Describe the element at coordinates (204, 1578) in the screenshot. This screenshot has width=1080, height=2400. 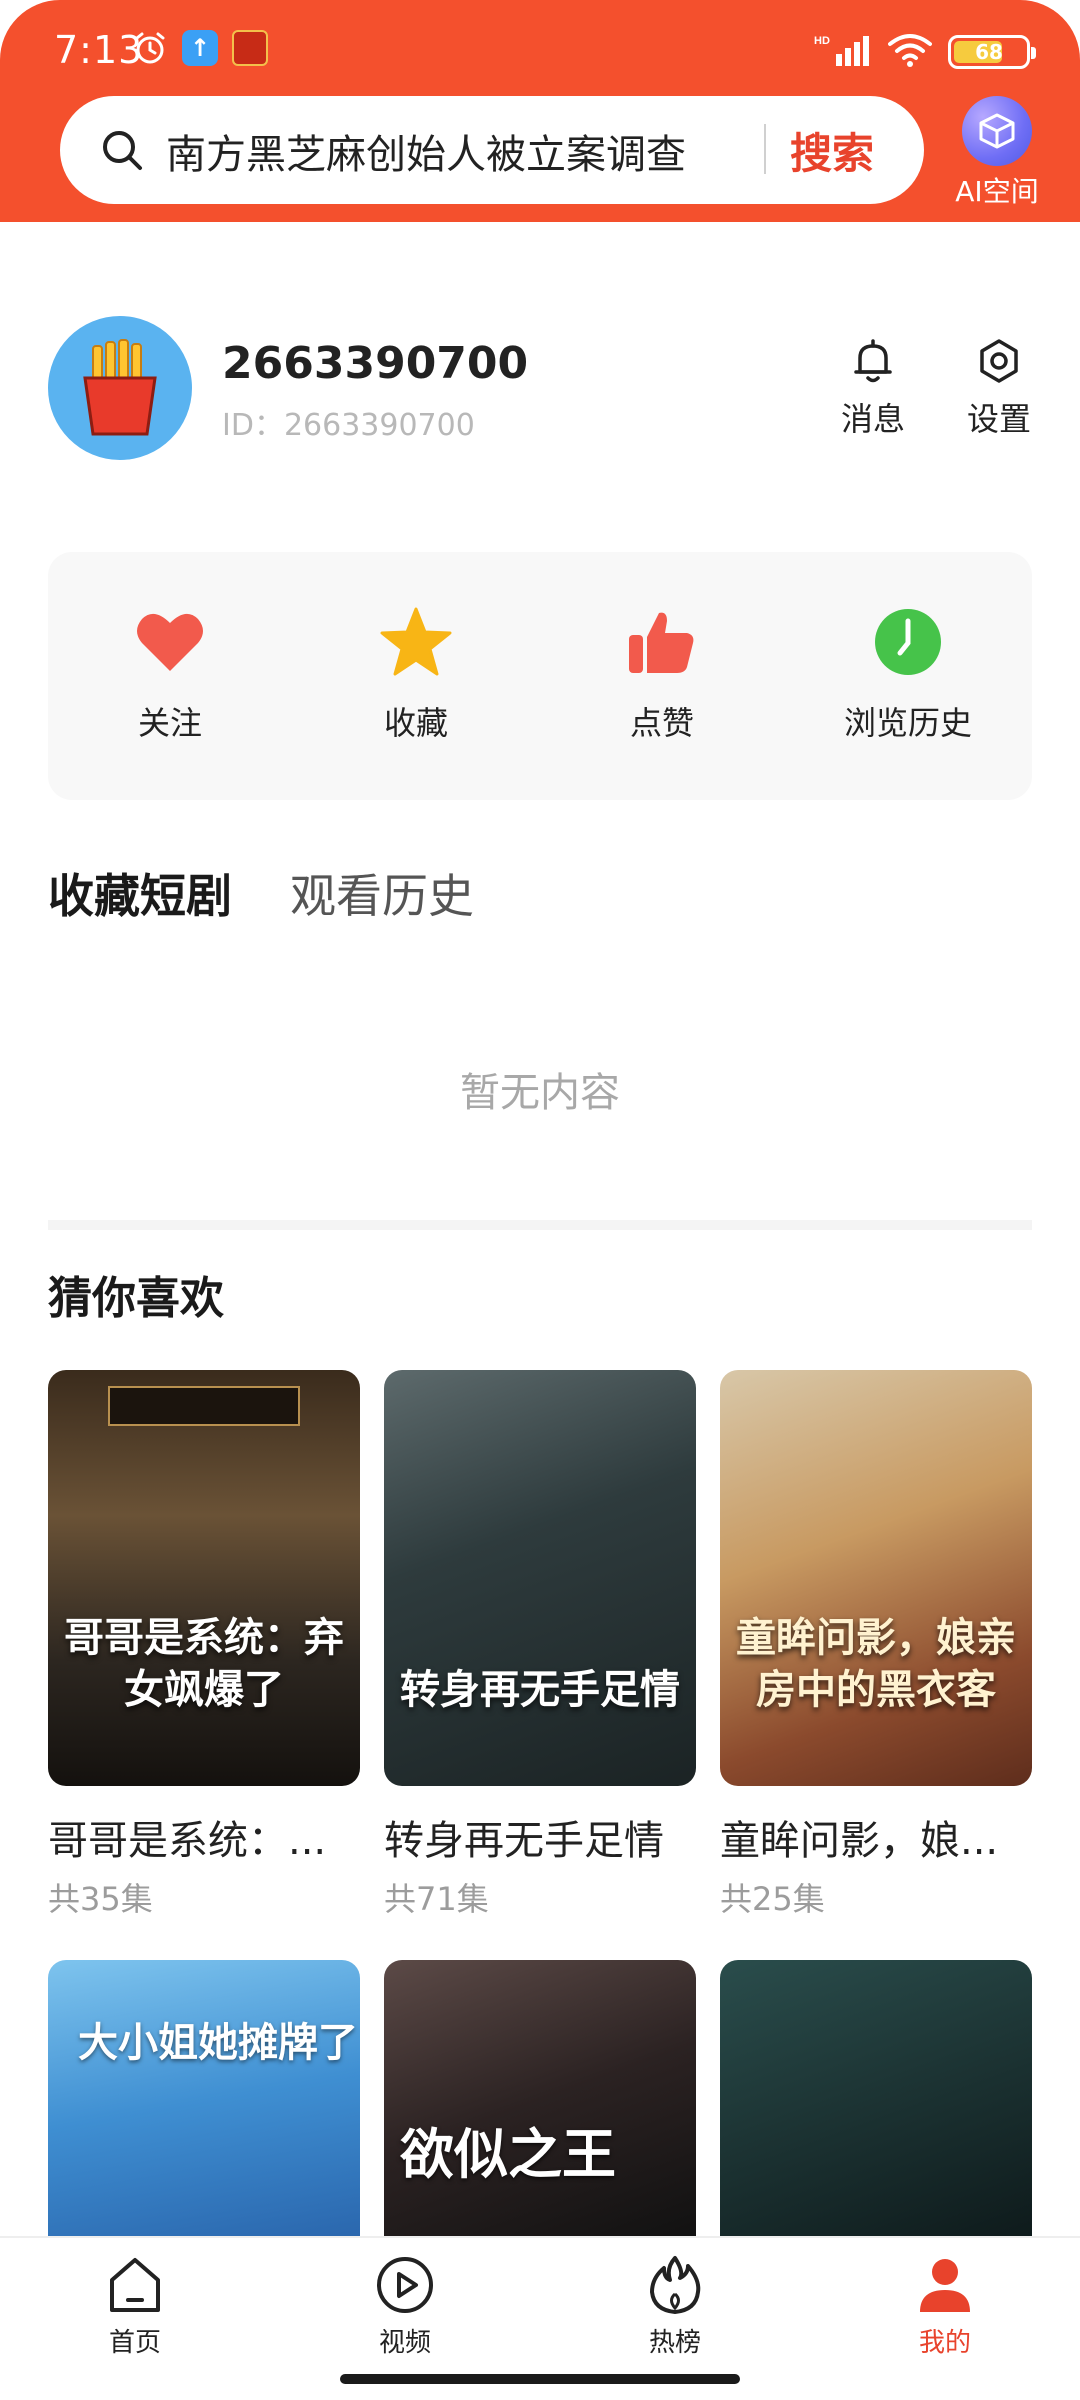
I see `drama-poster: 哥哥是系统：弃女飒爆了` at that location.